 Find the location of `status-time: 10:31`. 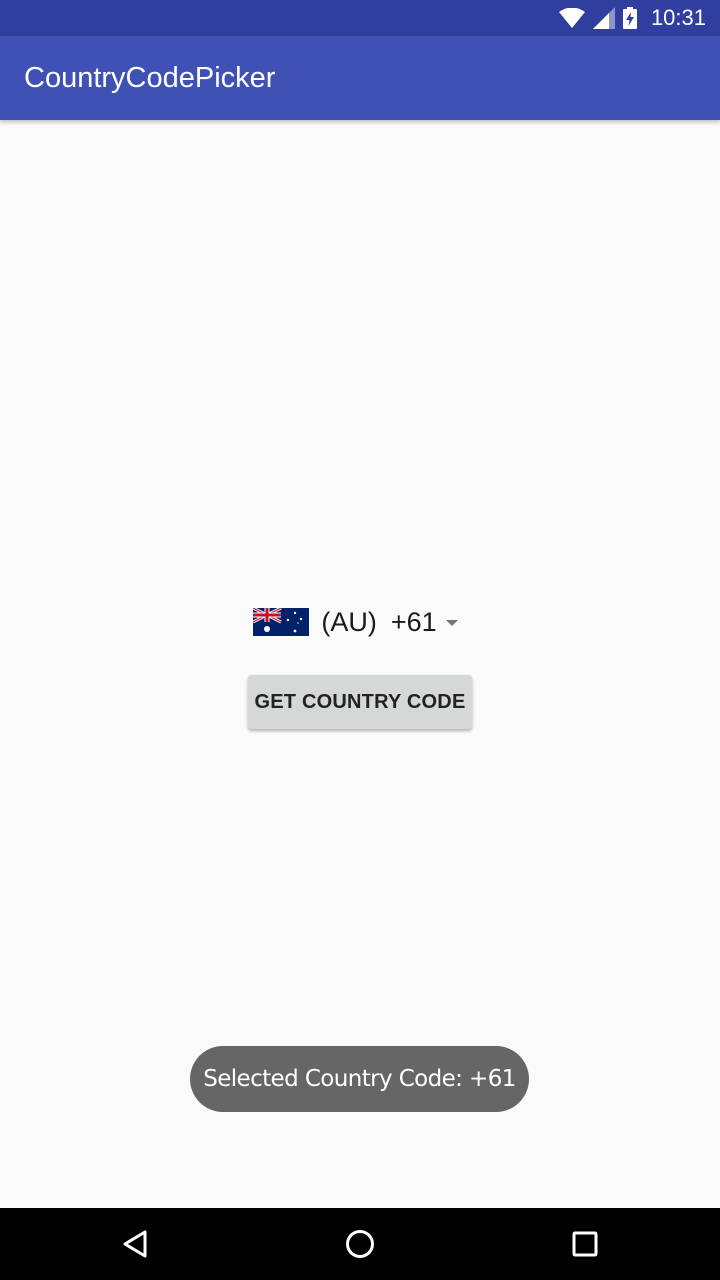

status-time: 10:31 is located at coordinates (678, 17).